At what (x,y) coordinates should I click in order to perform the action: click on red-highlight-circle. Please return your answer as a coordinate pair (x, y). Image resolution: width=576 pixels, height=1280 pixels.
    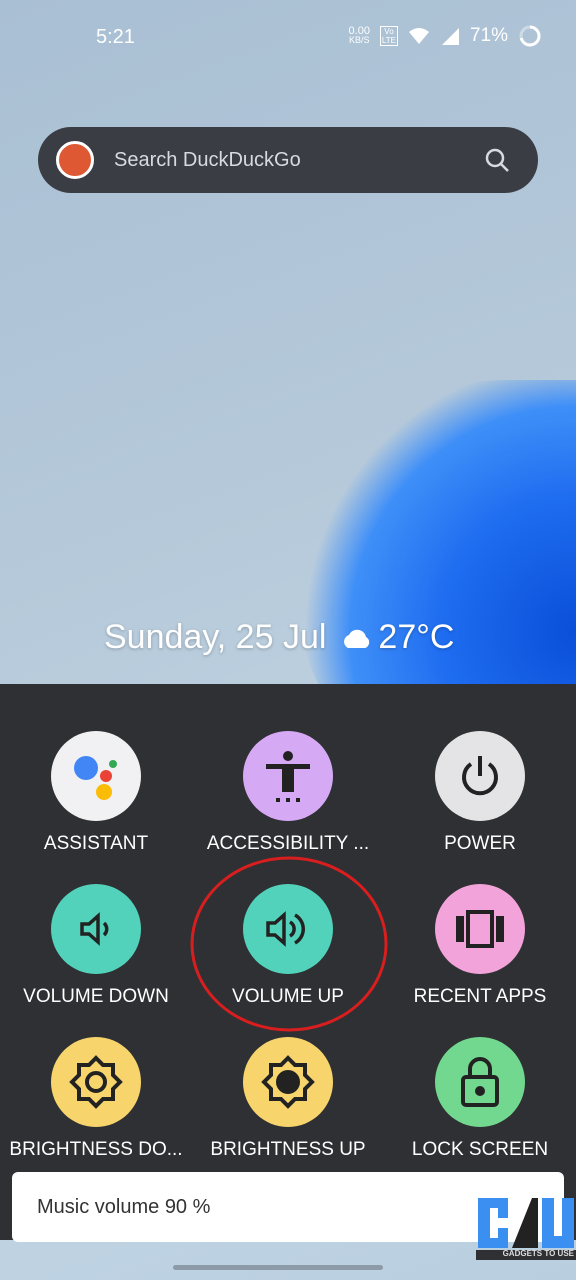
    Looking at the image, I should click on (289, 944).